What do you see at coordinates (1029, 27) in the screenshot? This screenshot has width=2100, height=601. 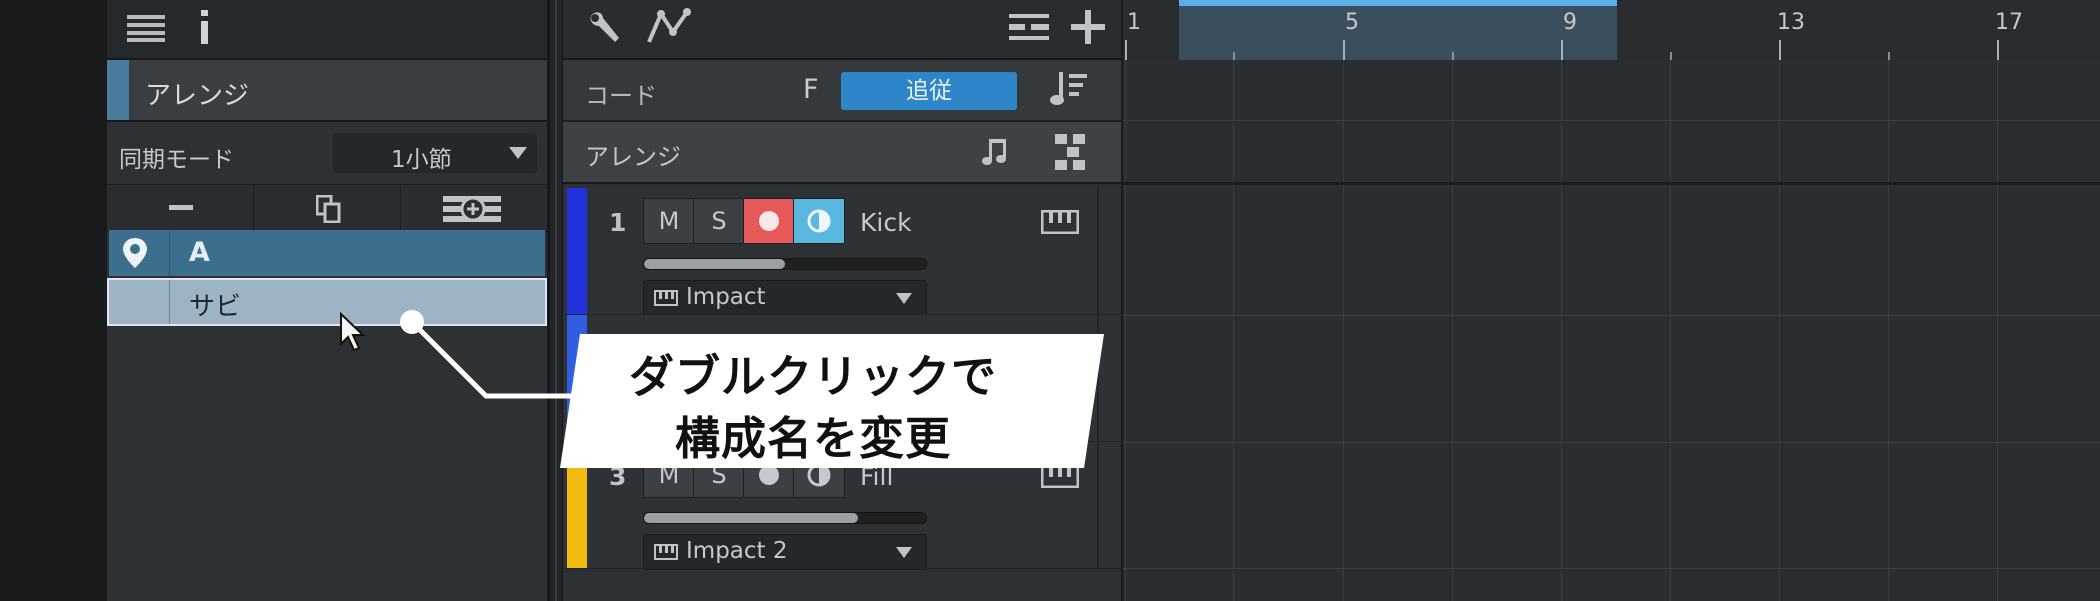 I see `track-list-icon` at bounding box center [1029, 27].